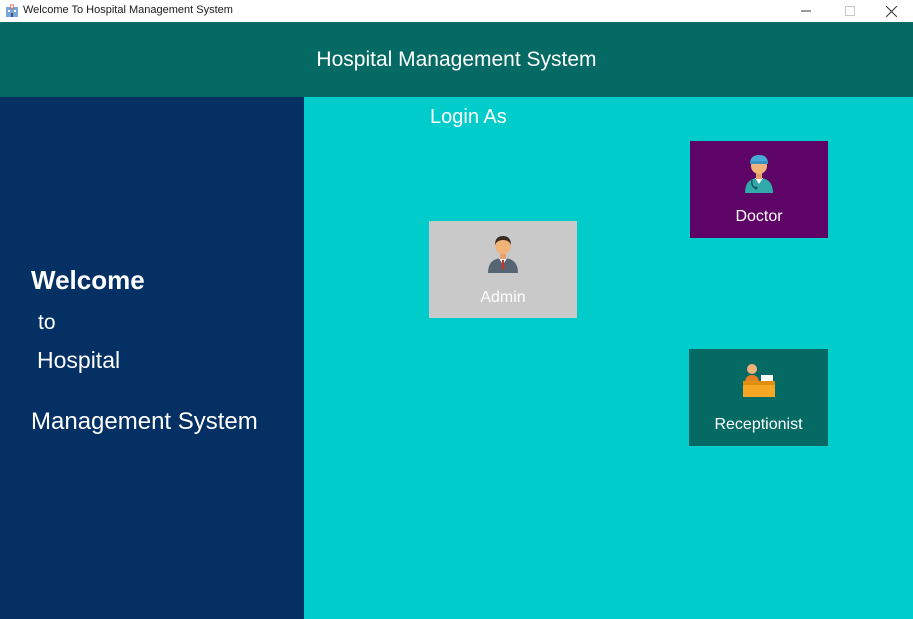 The image size is (913, 619). I want to click on doctor-login-button: Doctor, so click(759, 189).